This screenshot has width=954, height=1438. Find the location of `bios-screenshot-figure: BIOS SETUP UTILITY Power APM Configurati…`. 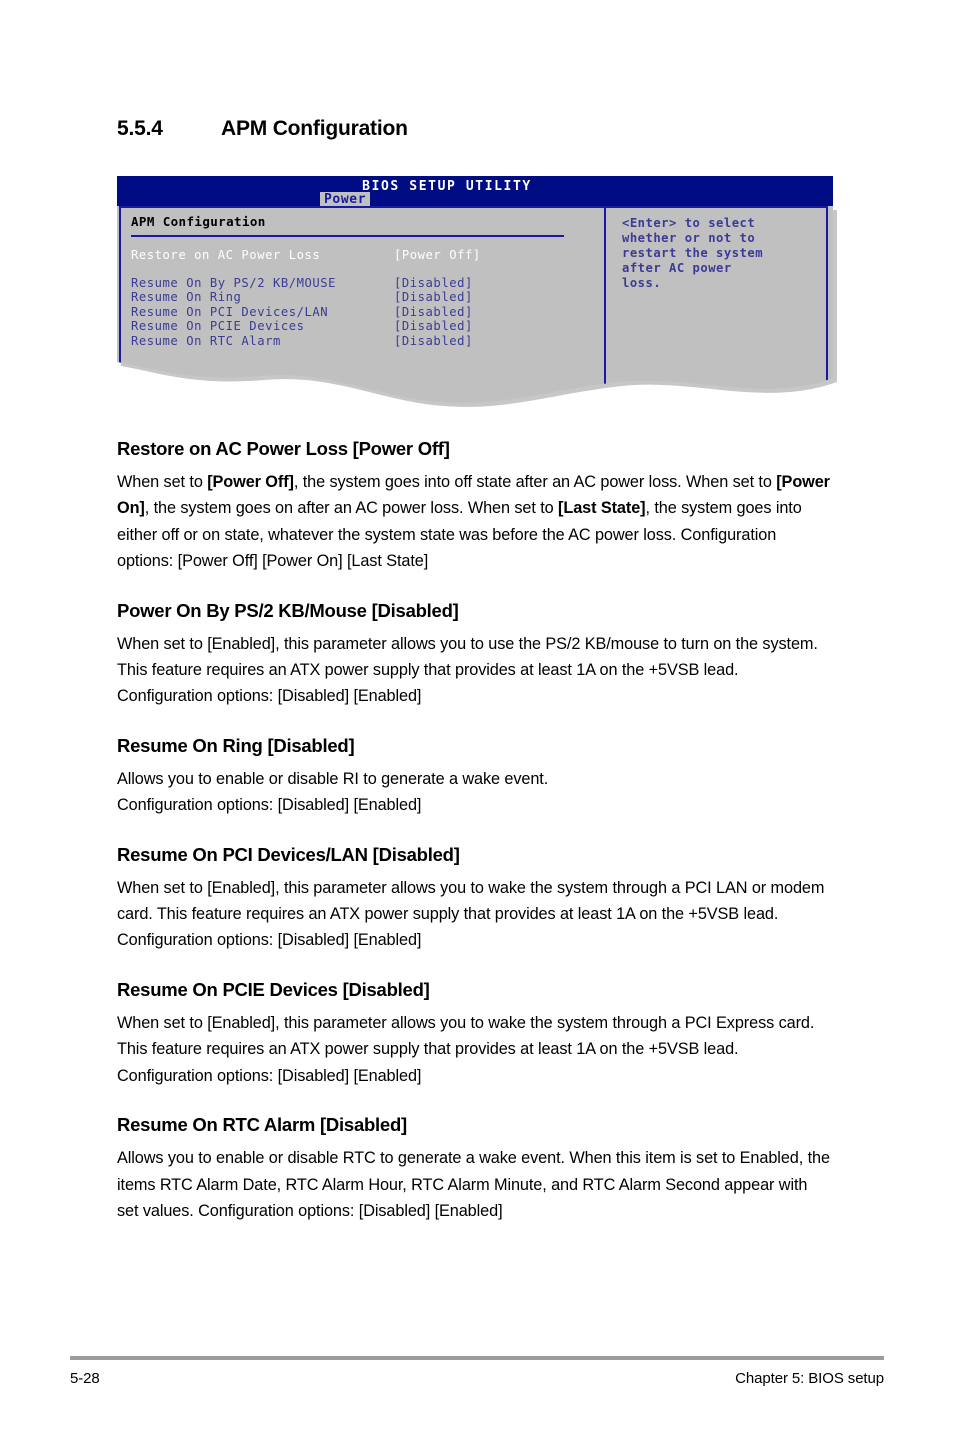

bios-screenshot-figure: BIOS SETUP UTILITY Power APM Configurati… is located at coordinates (477, 294).